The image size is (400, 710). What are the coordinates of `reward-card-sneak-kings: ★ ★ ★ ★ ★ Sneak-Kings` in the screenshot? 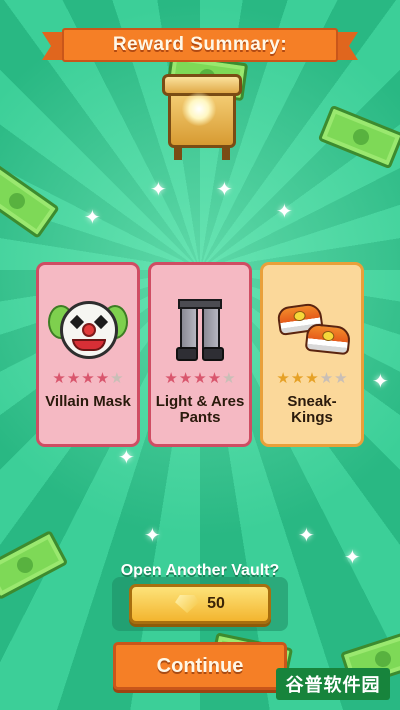 It's located at (312, 354).